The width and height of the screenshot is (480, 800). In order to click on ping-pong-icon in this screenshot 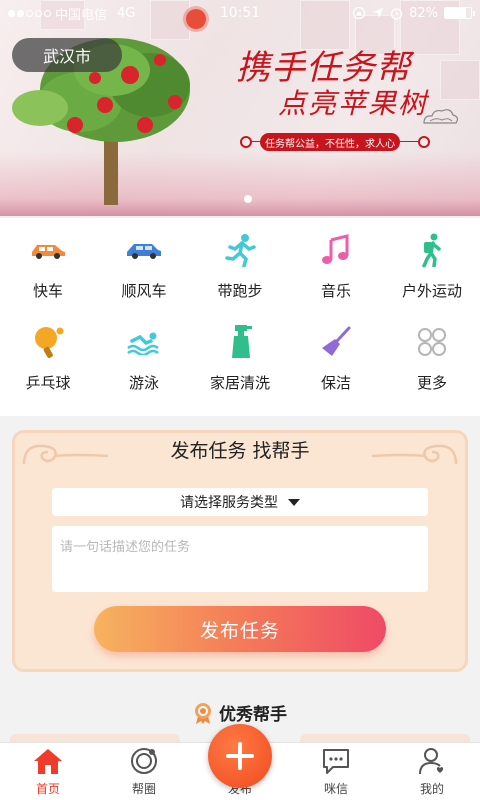, I will do `click(48, 342)`.